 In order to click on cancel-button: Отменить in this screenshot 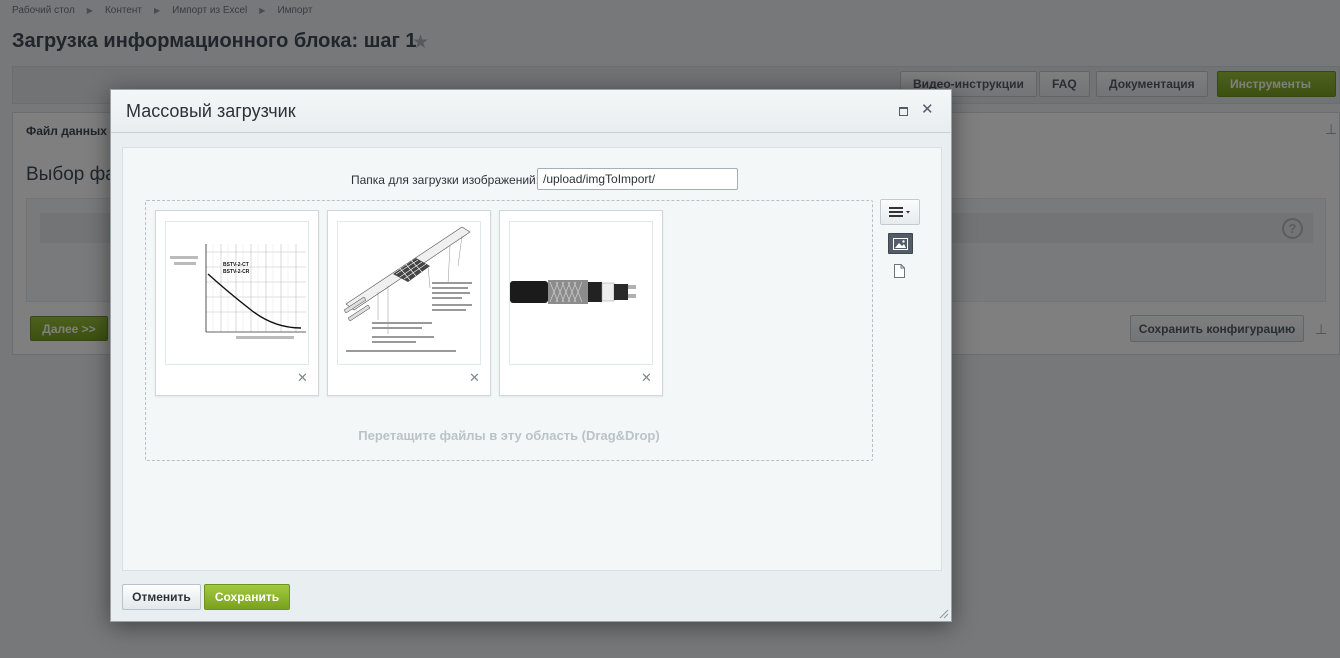, I will do `click(161, 597)`.